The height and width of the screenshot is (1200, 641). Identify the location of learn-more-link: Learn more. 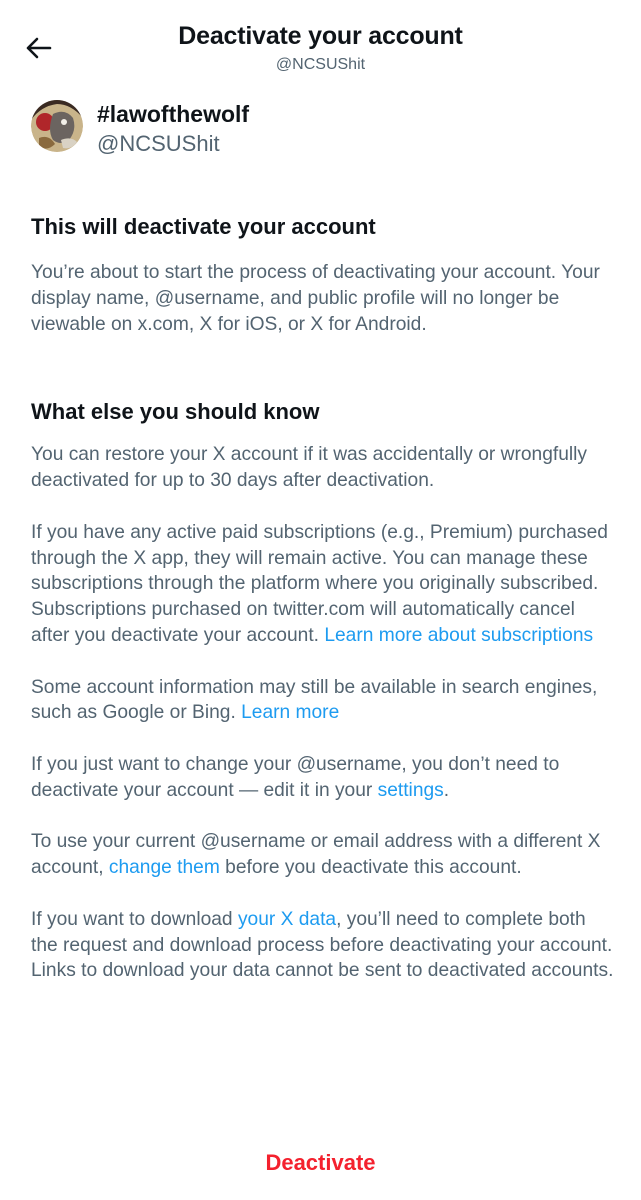
(290, 712).